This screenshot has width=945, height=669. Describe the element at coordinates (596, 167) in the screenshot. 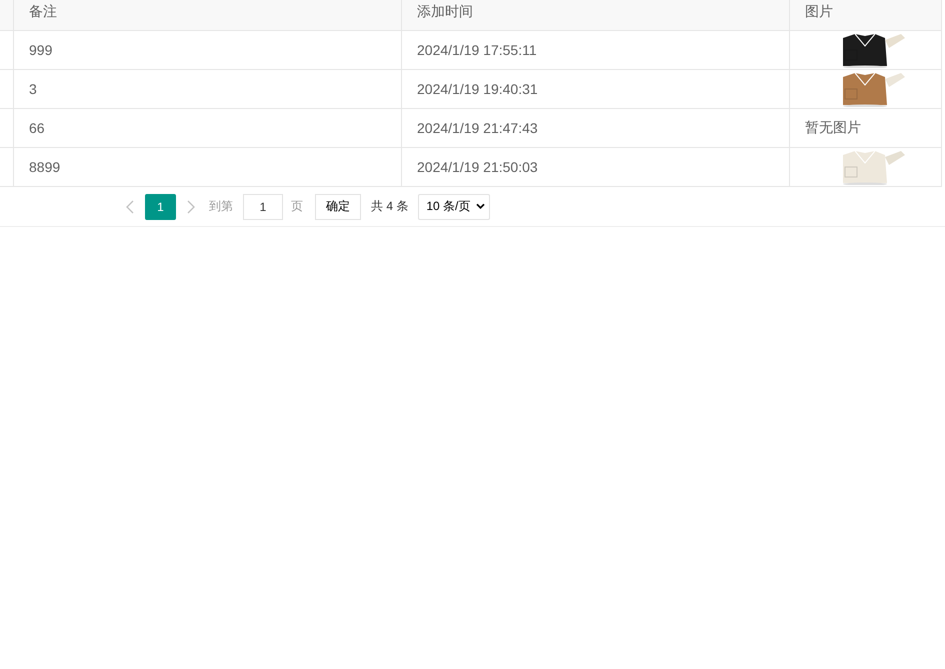

I see `table-cell: 2024/1/19 21:50:03` at that location.